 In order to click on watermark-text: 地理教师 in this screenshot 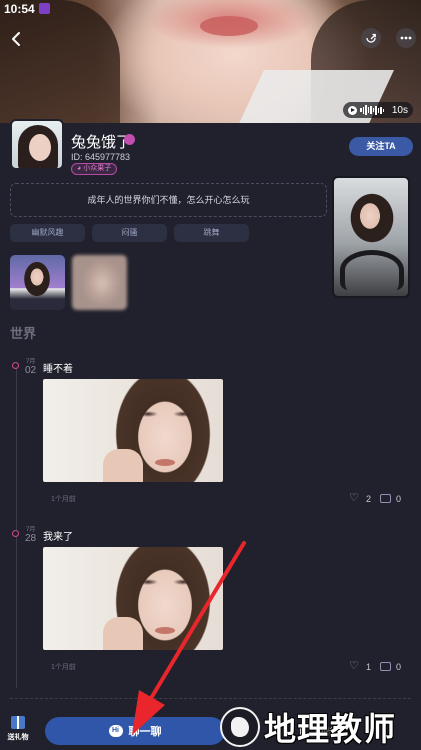, I will do `click(330, 728)`.